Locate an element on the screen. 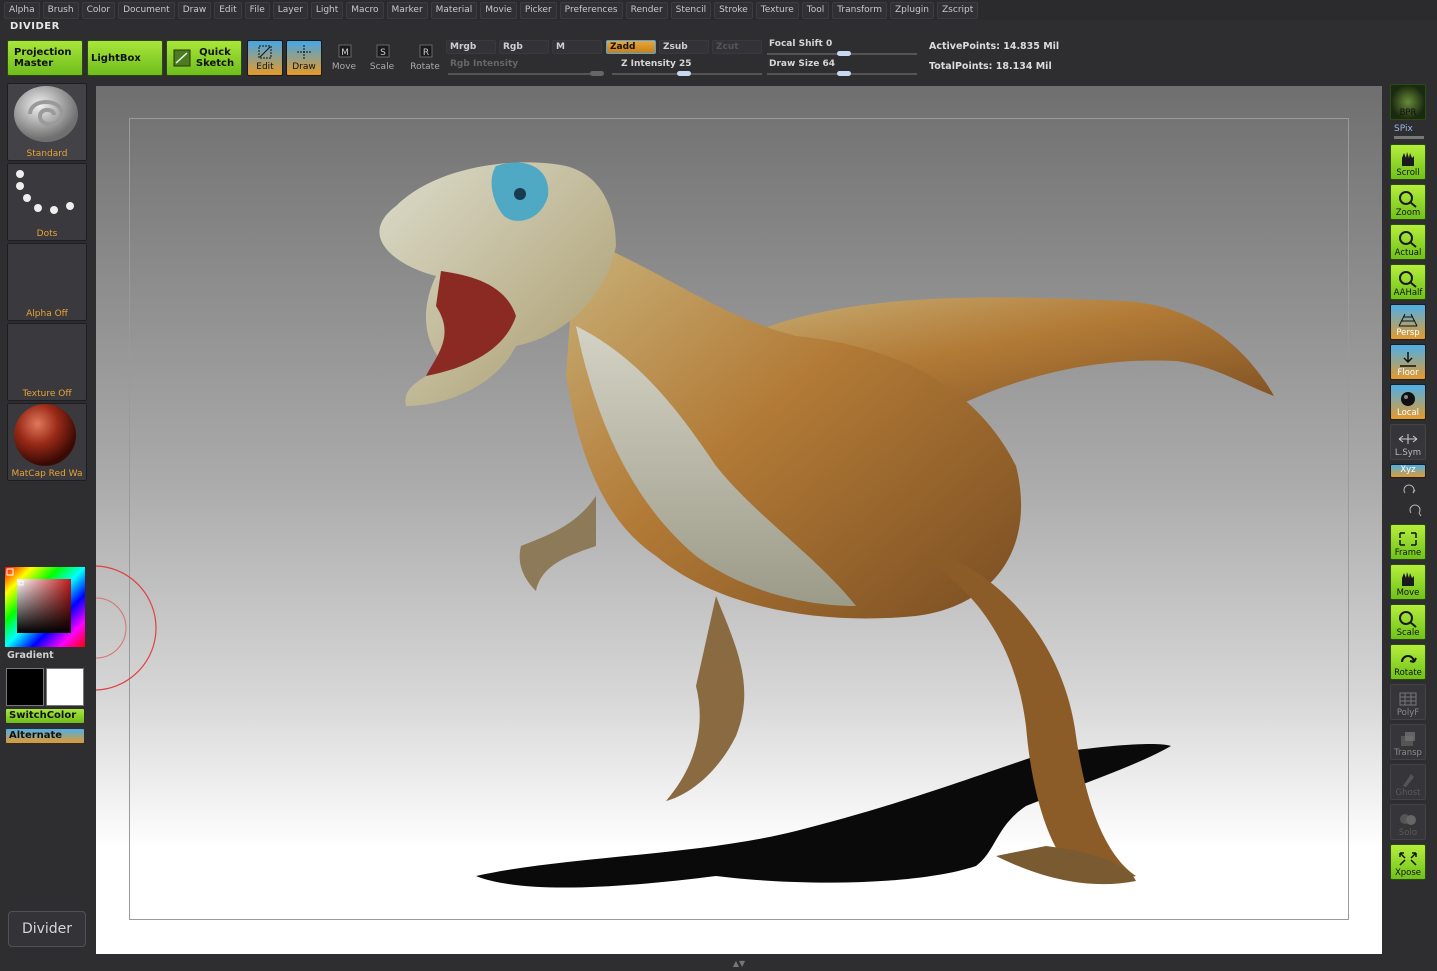 The image size is (1437, 971). menu-item-stencil: Stencil is located at coordinates (691, 10).